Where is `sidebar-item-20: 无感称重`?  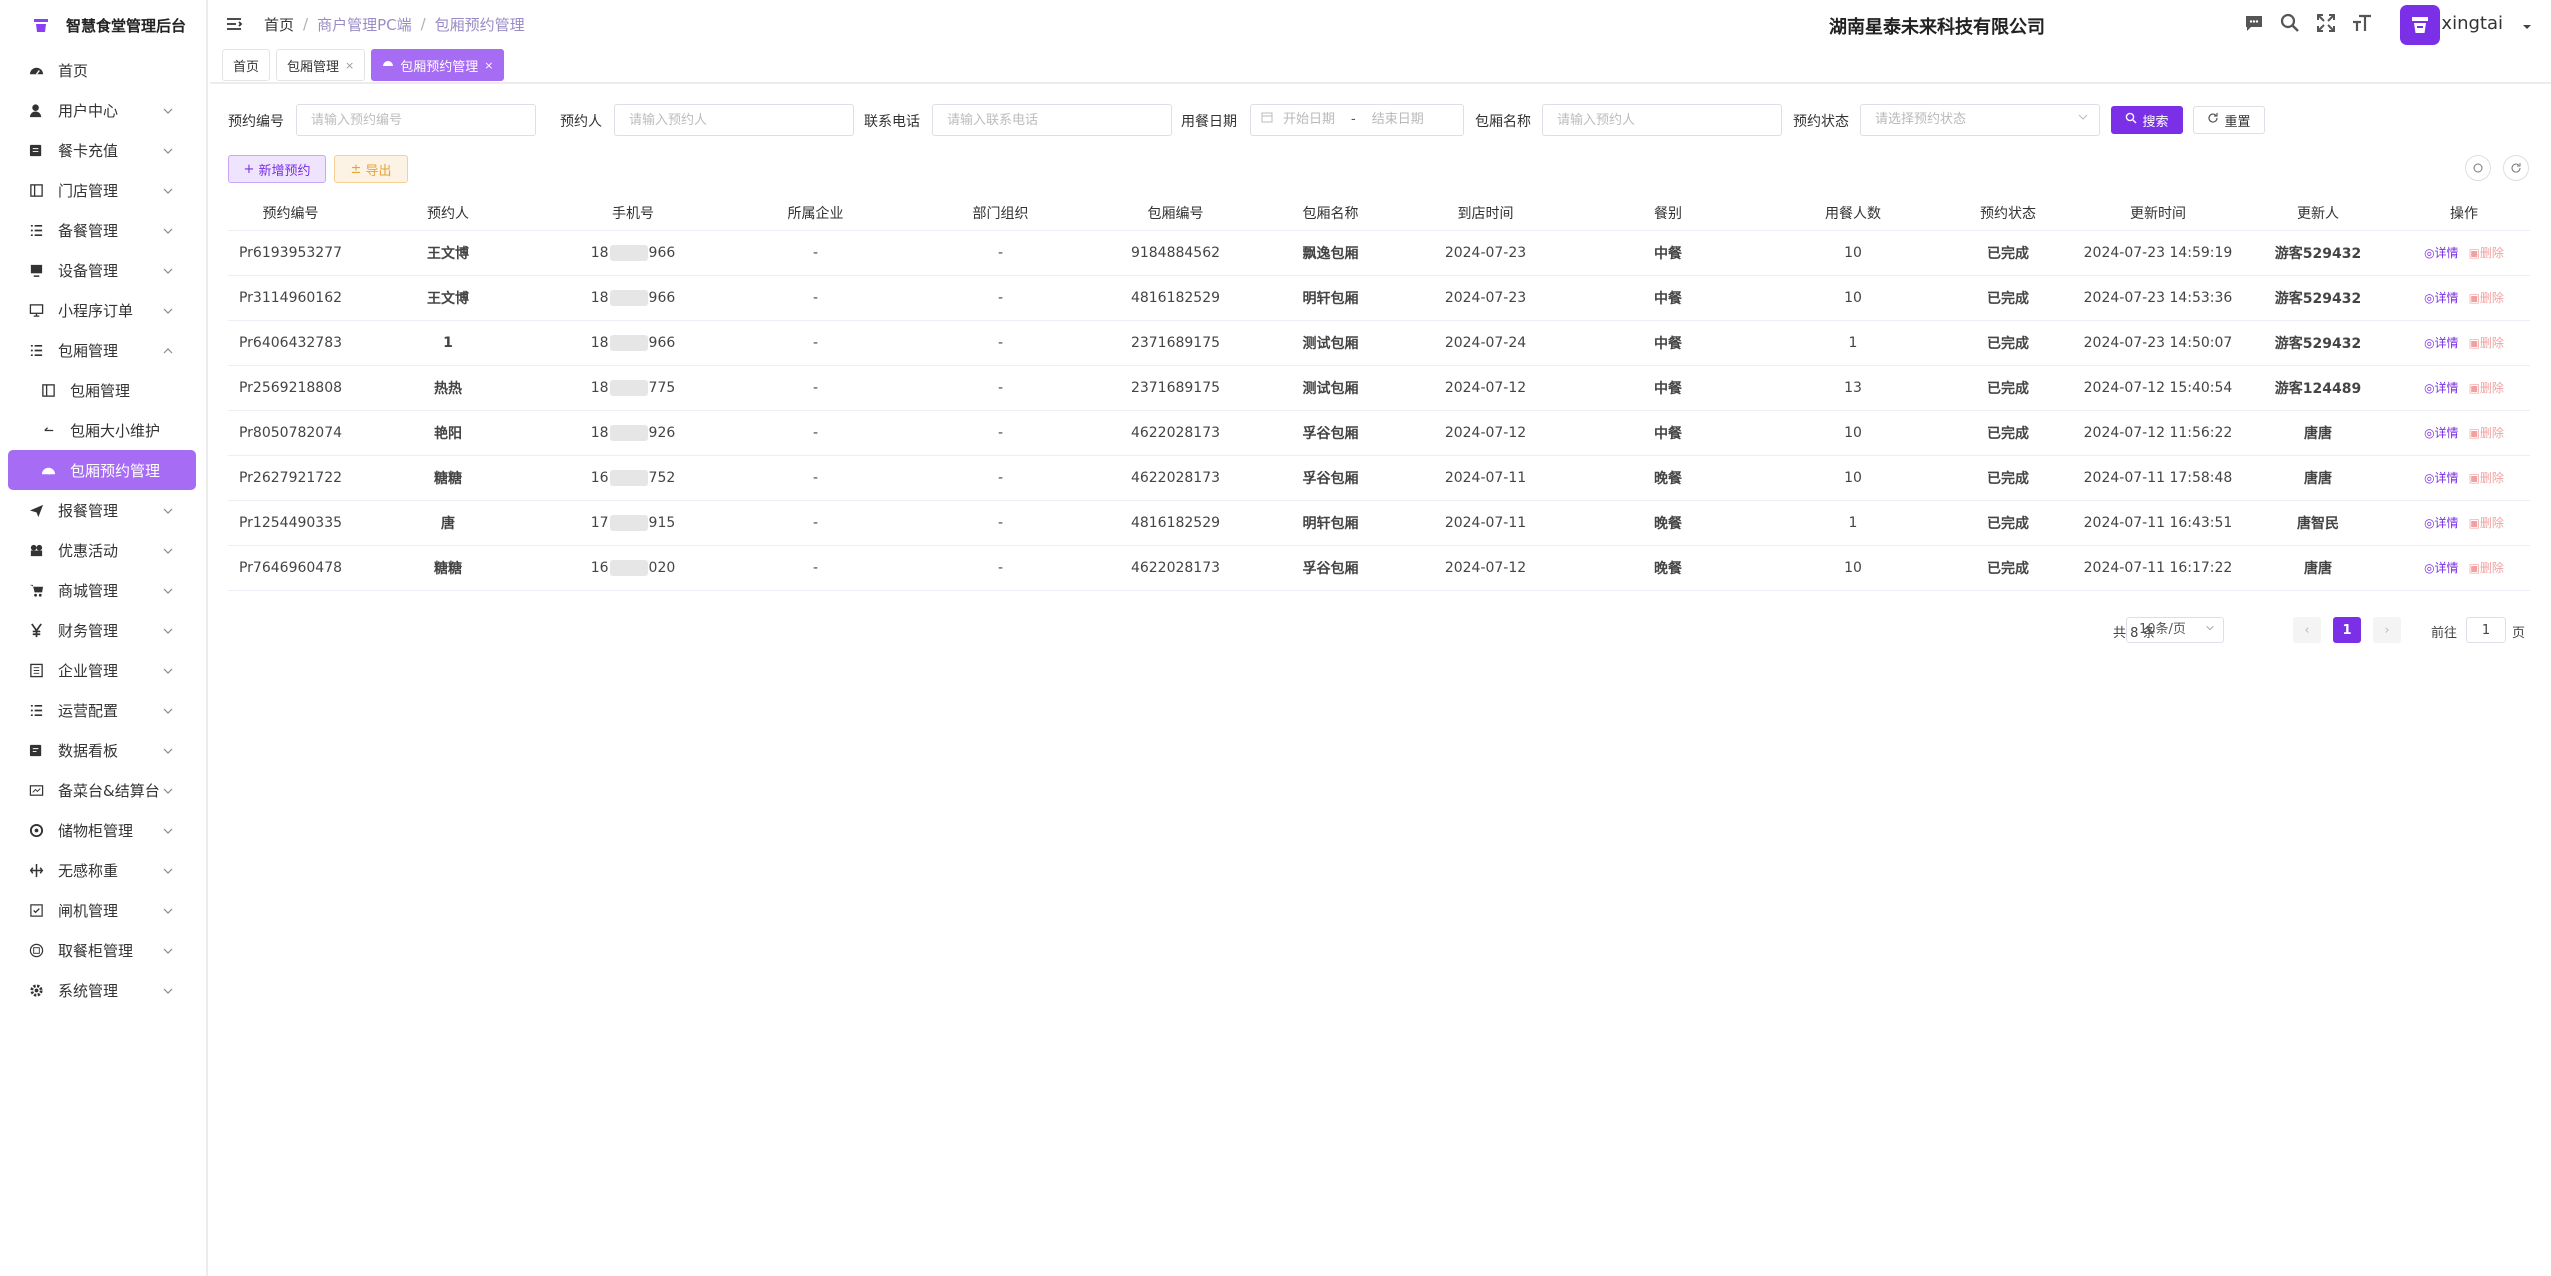
sidebar-item-20: 无感称重 is located at coordinates (103, 870).